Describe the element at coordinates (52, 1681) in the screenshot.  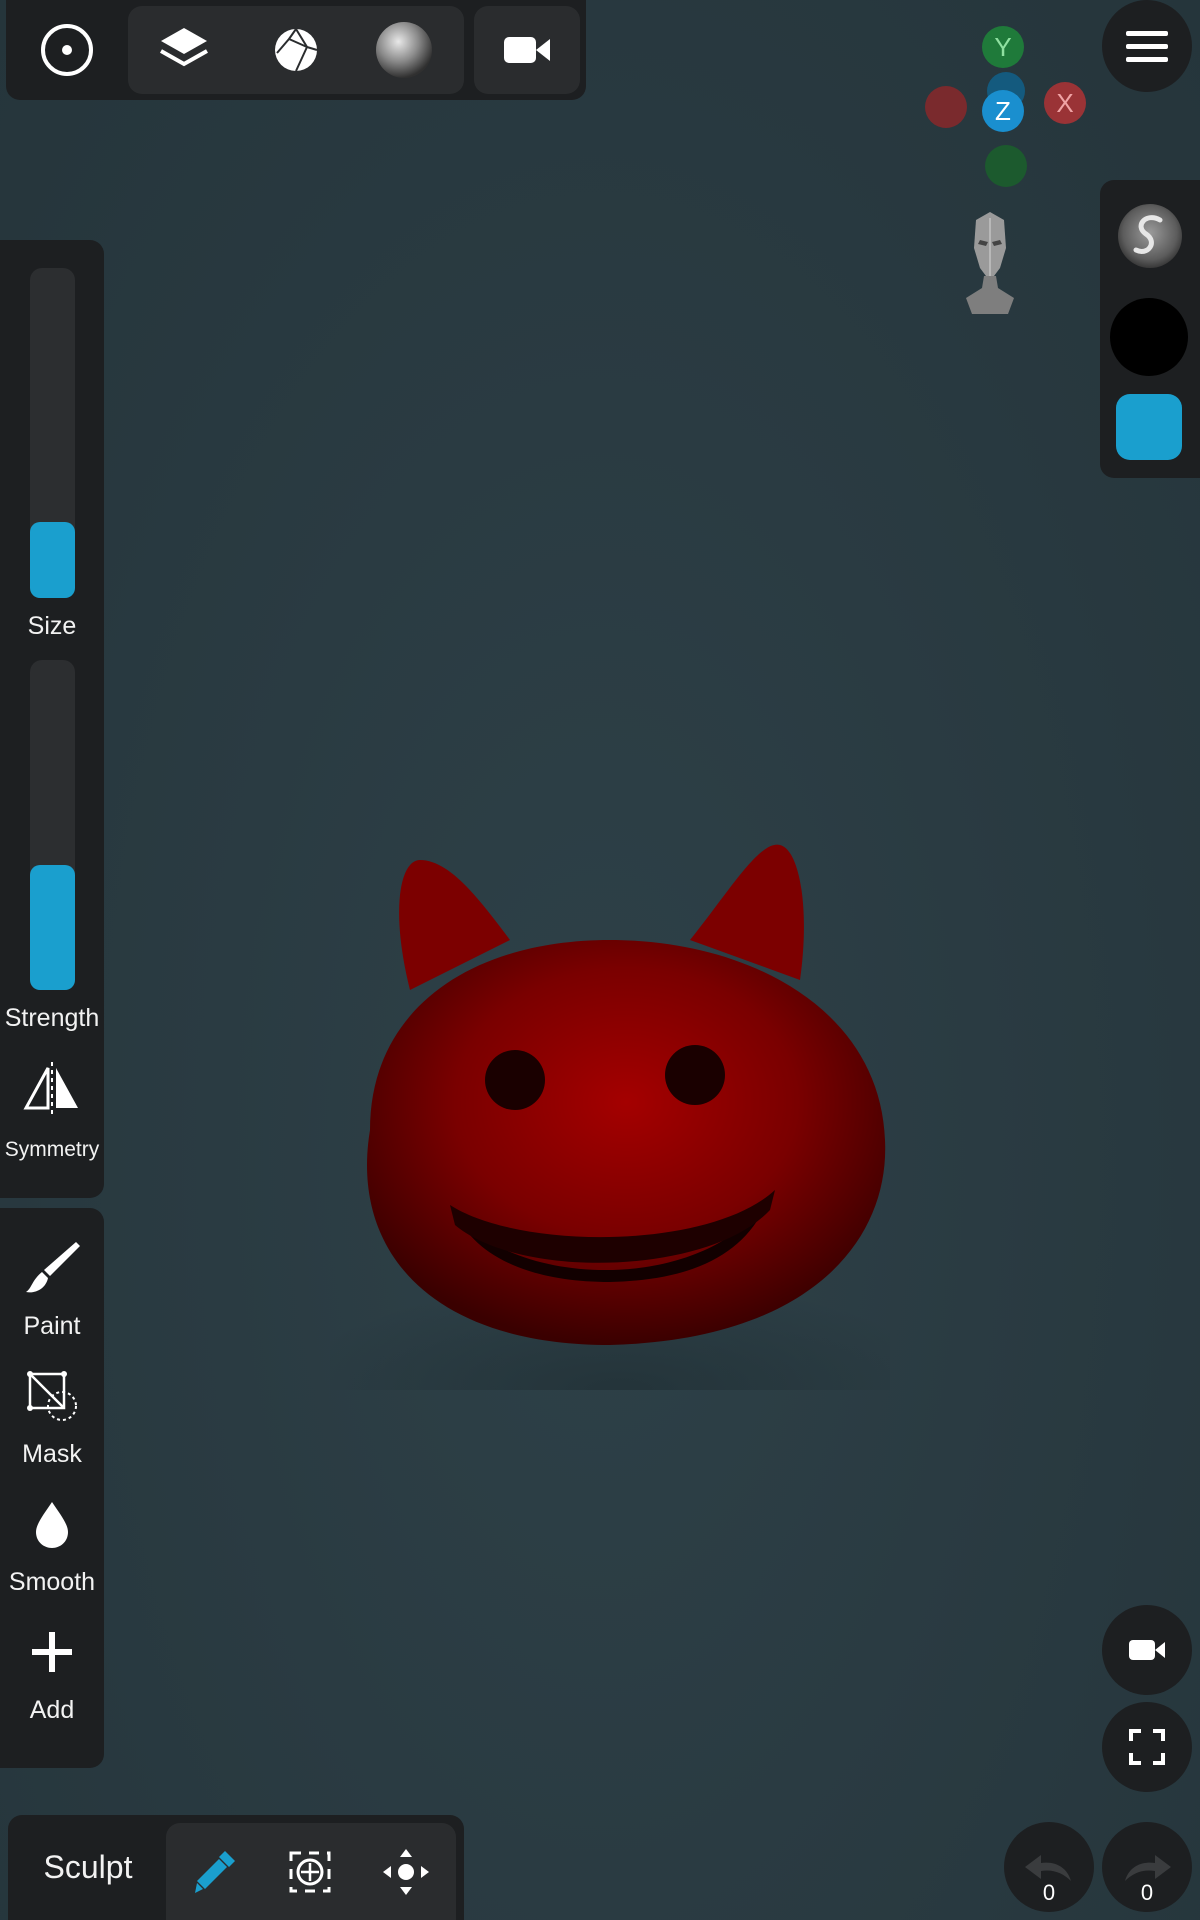
I see `tool-add: Add` at that location.